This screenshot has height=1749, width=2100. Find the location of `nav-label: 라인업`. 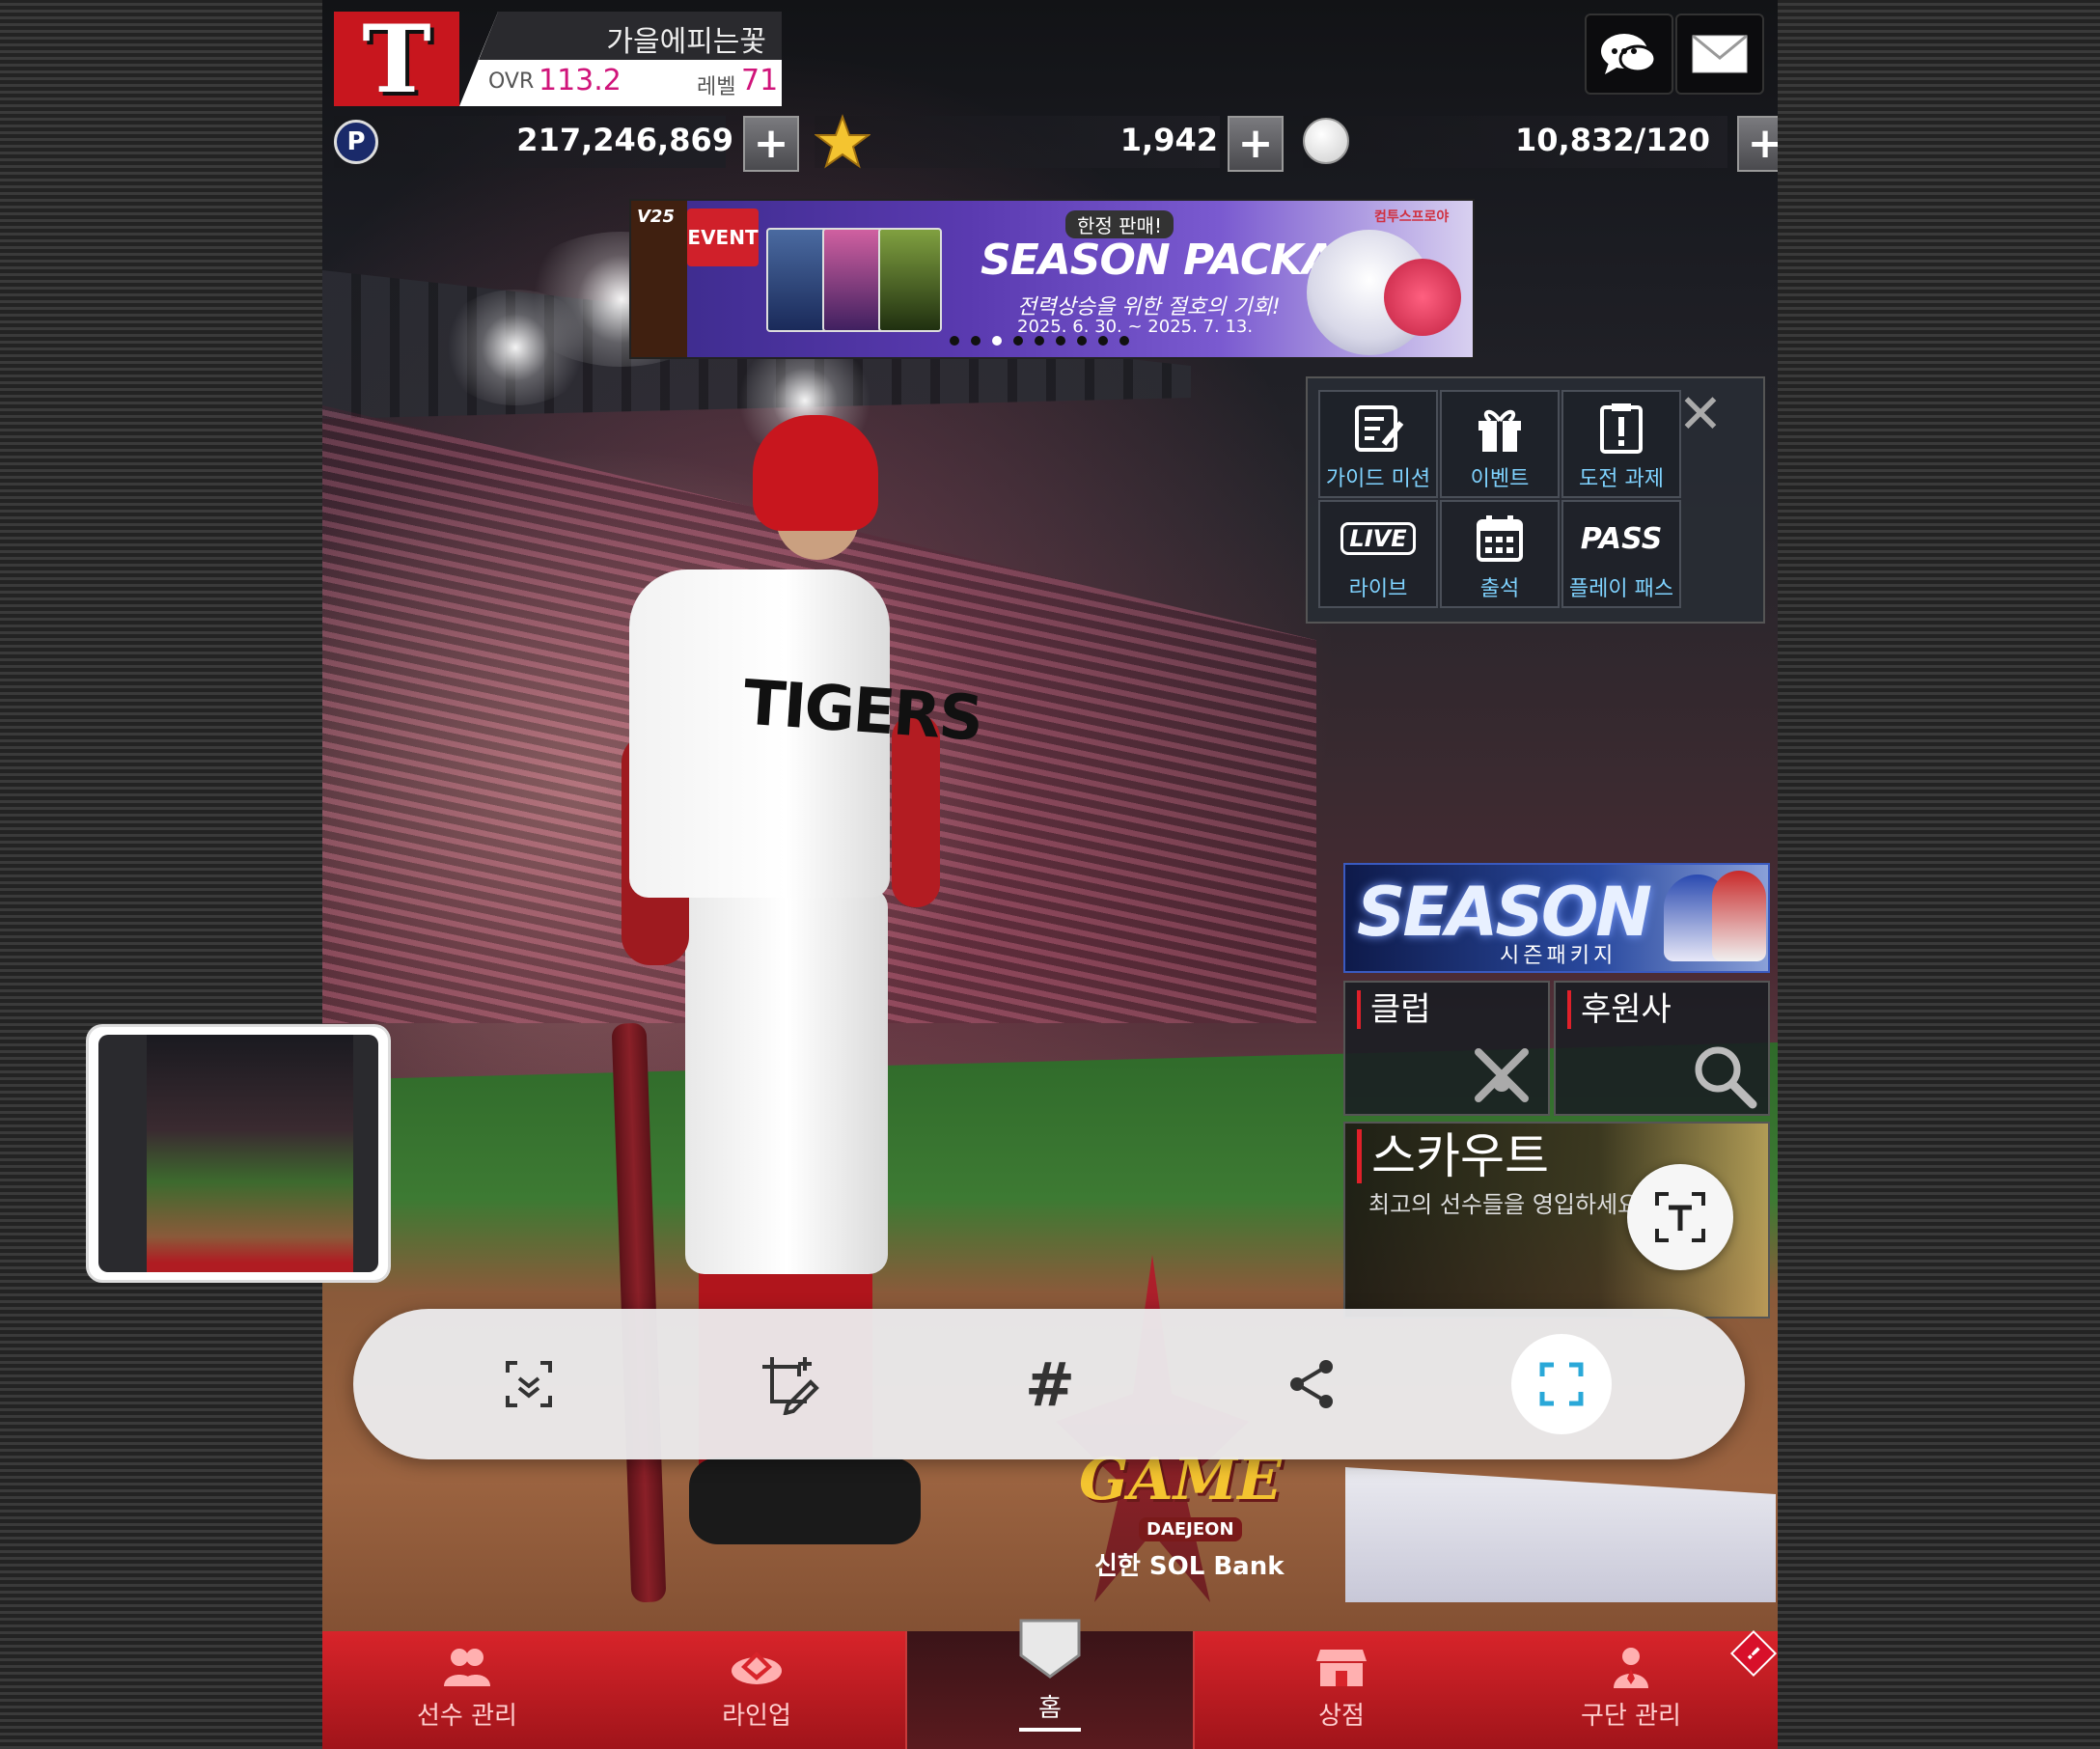

nav-label: 라인업 is located at coordinates (756, 1716).